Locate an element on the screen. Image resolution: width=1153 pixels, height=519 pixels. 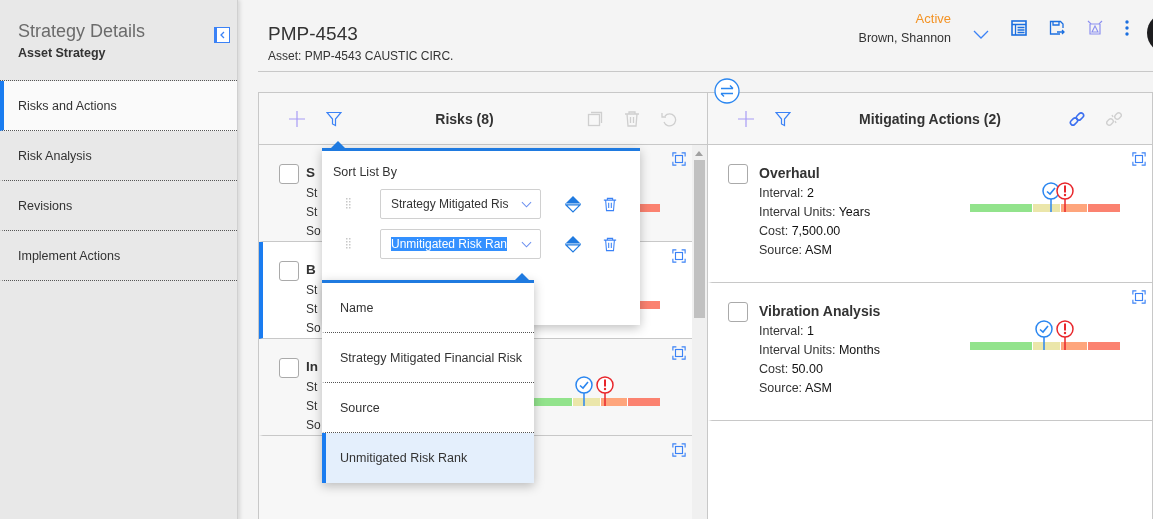
sidebar-subtitle: Asset Strategy is located at coordinates (62, 53).